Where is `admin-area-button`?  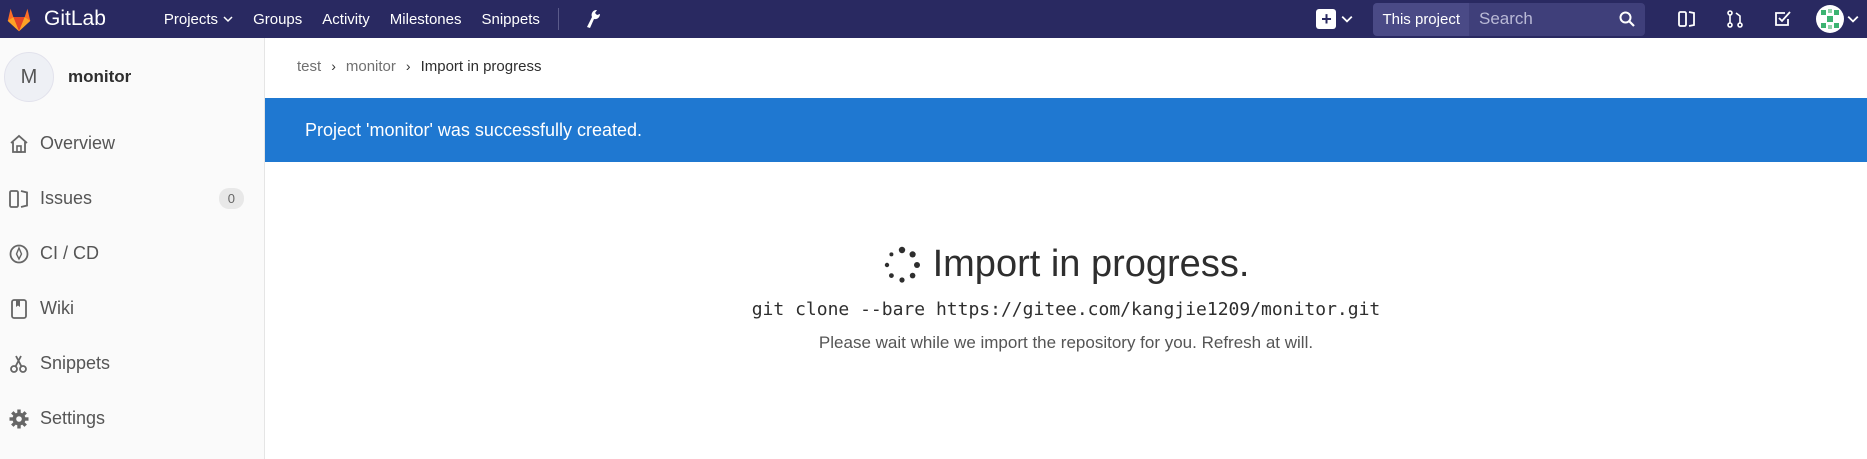 admin-area-button is located at coordinates (593, 19).